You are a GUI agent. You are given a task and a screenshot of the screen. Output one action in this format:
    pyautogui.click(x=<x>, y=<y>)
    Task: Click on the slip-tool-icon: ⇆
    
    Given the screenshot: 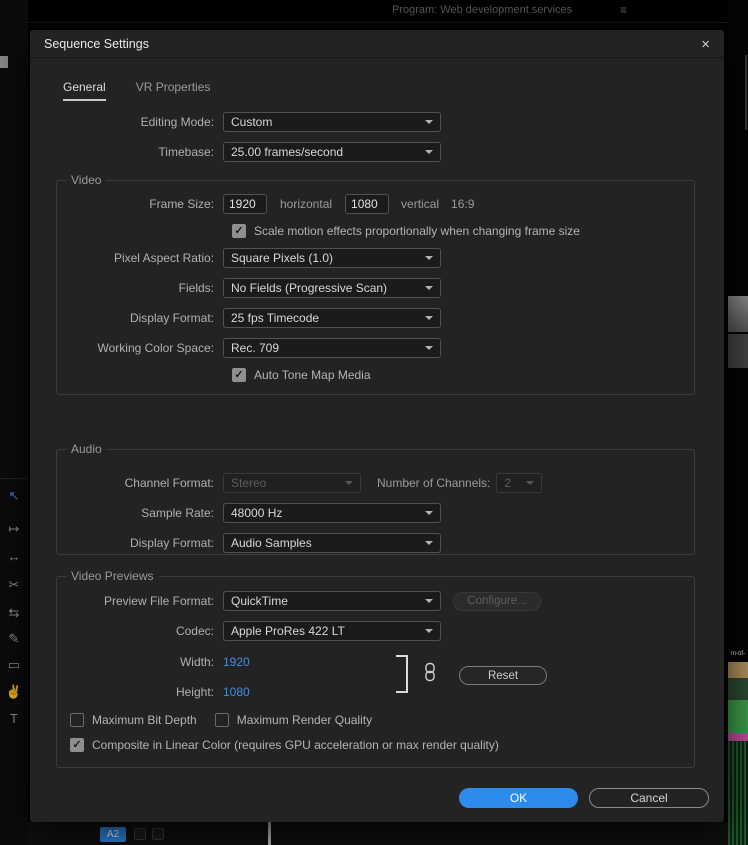 What is the action you would take?
    pyautogui.click(x=14, y=613)
    